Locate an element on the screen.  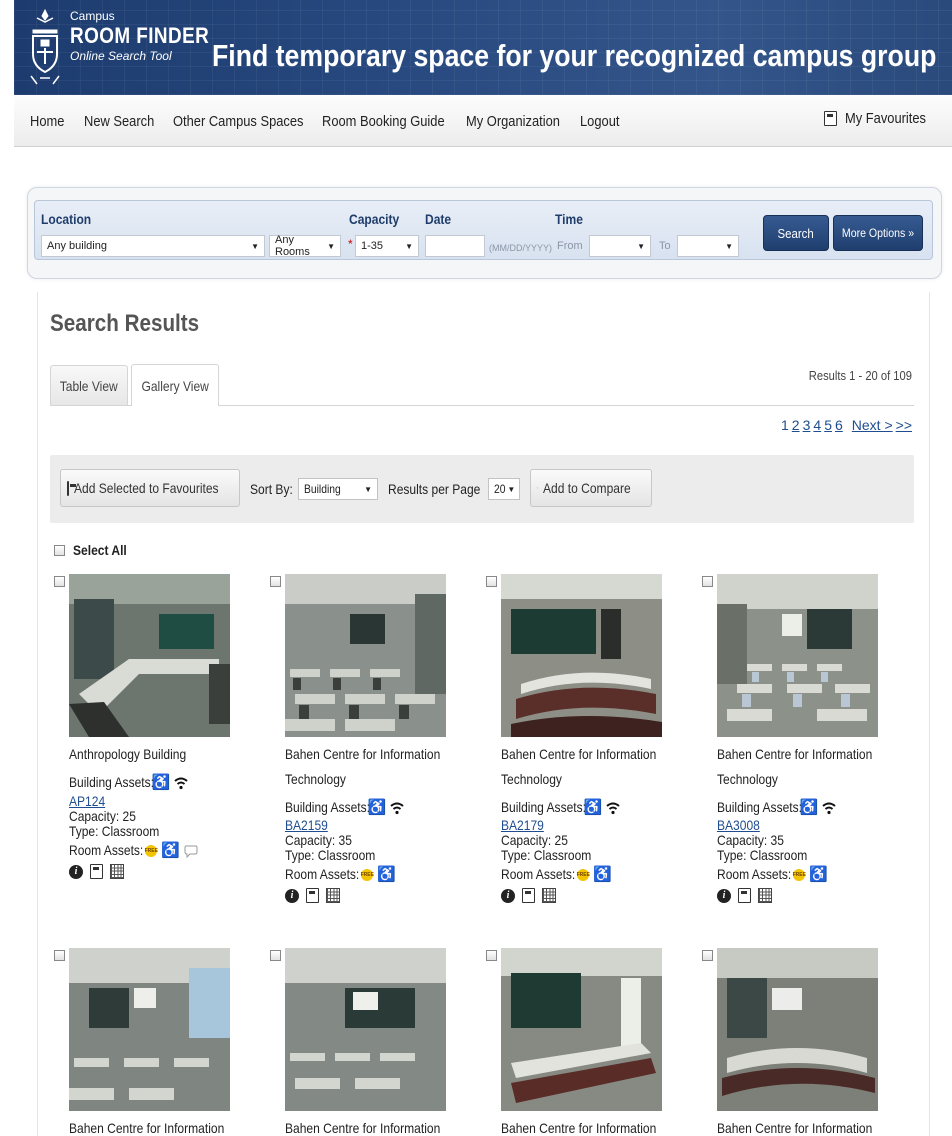
add-selected-to-favourites-button: Add Selected to Favourites is located at coordinates (150, 488).